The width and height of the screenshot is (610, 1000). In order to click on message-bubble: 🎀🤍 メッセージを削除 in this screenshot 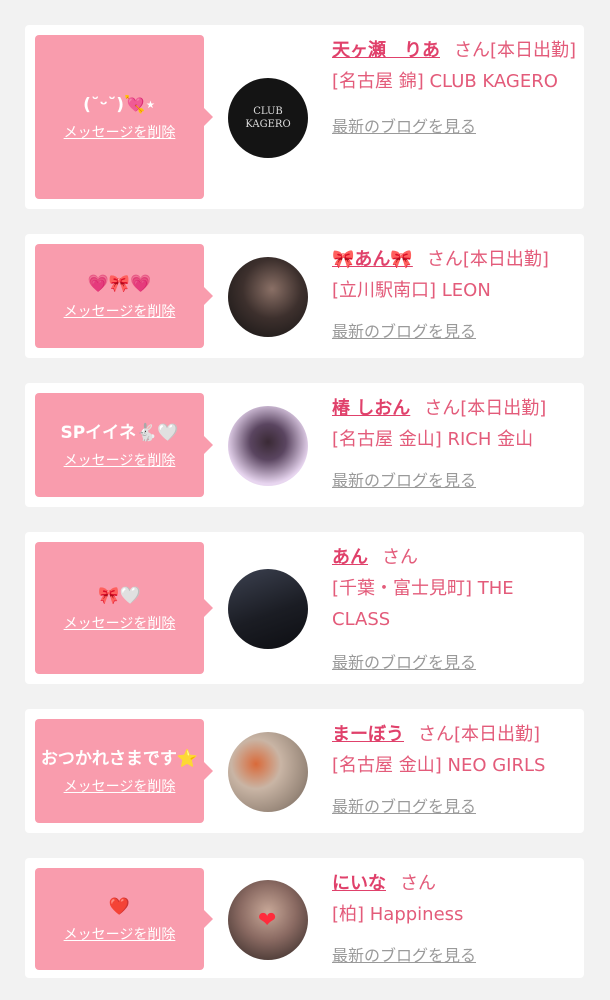, I will do `click(124, 608)`.